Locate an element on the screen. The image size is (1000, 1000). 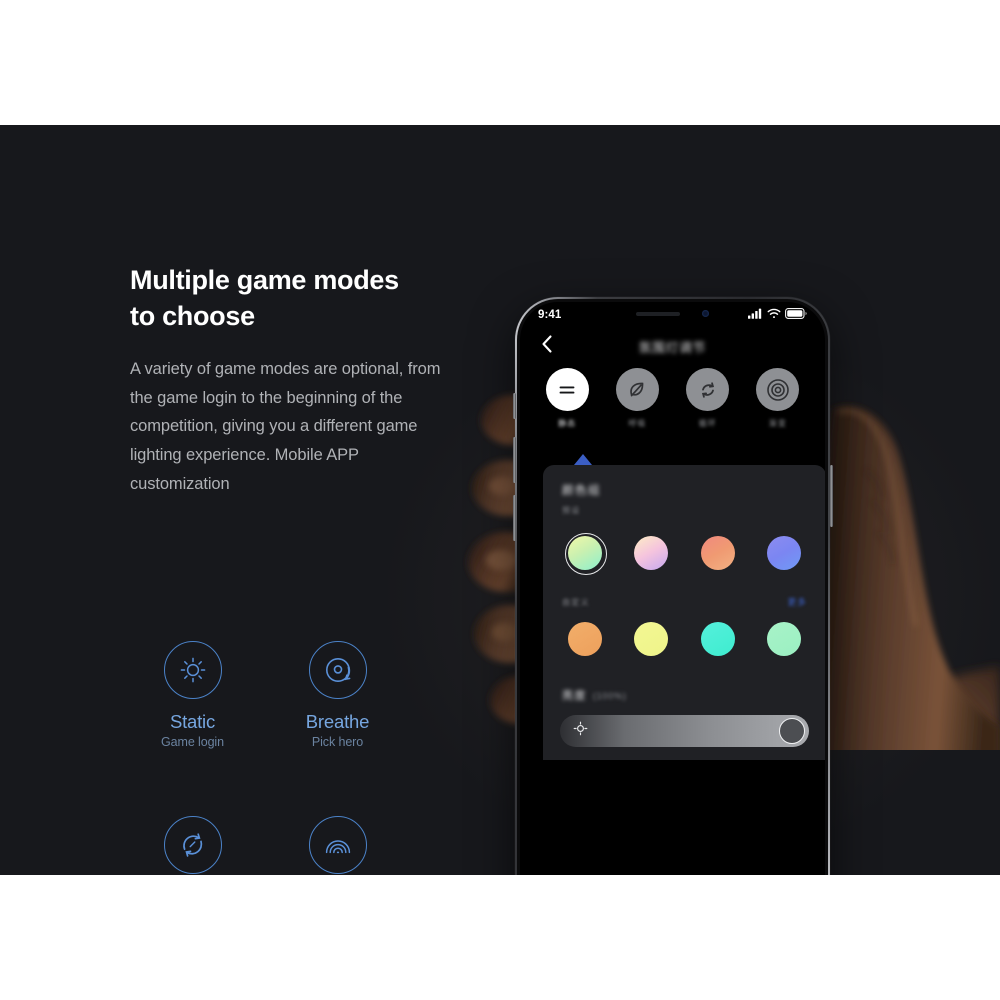
breathe-icon is located at coordinates (338, 670).